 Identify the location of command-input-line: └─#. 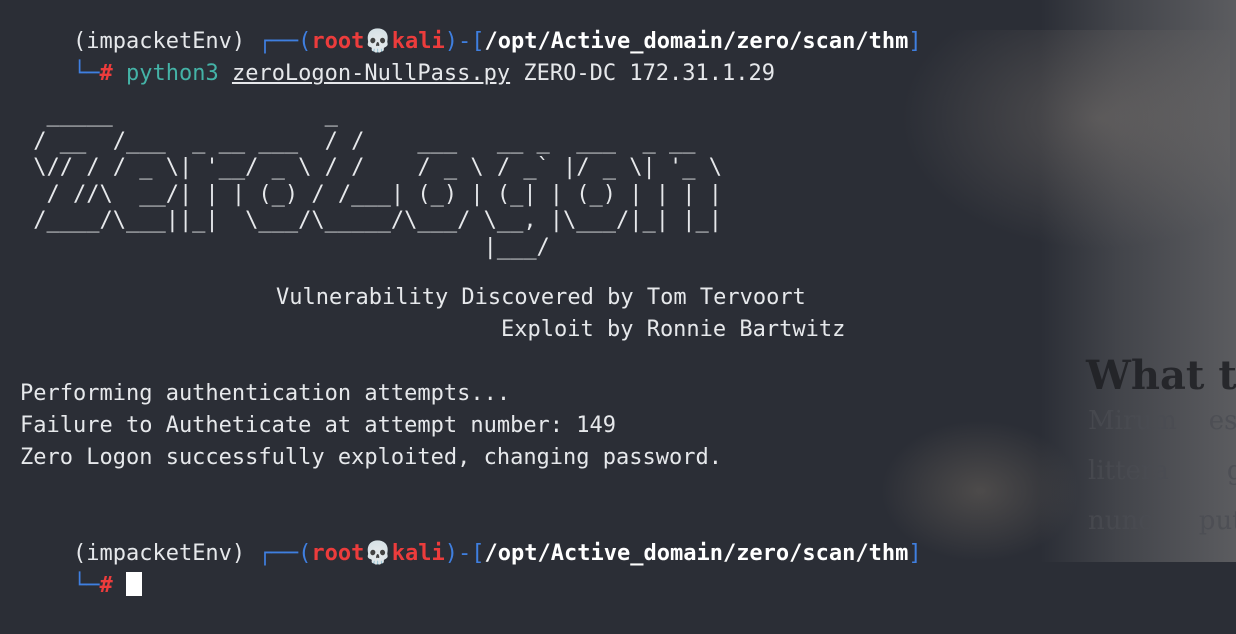
(81, 568).